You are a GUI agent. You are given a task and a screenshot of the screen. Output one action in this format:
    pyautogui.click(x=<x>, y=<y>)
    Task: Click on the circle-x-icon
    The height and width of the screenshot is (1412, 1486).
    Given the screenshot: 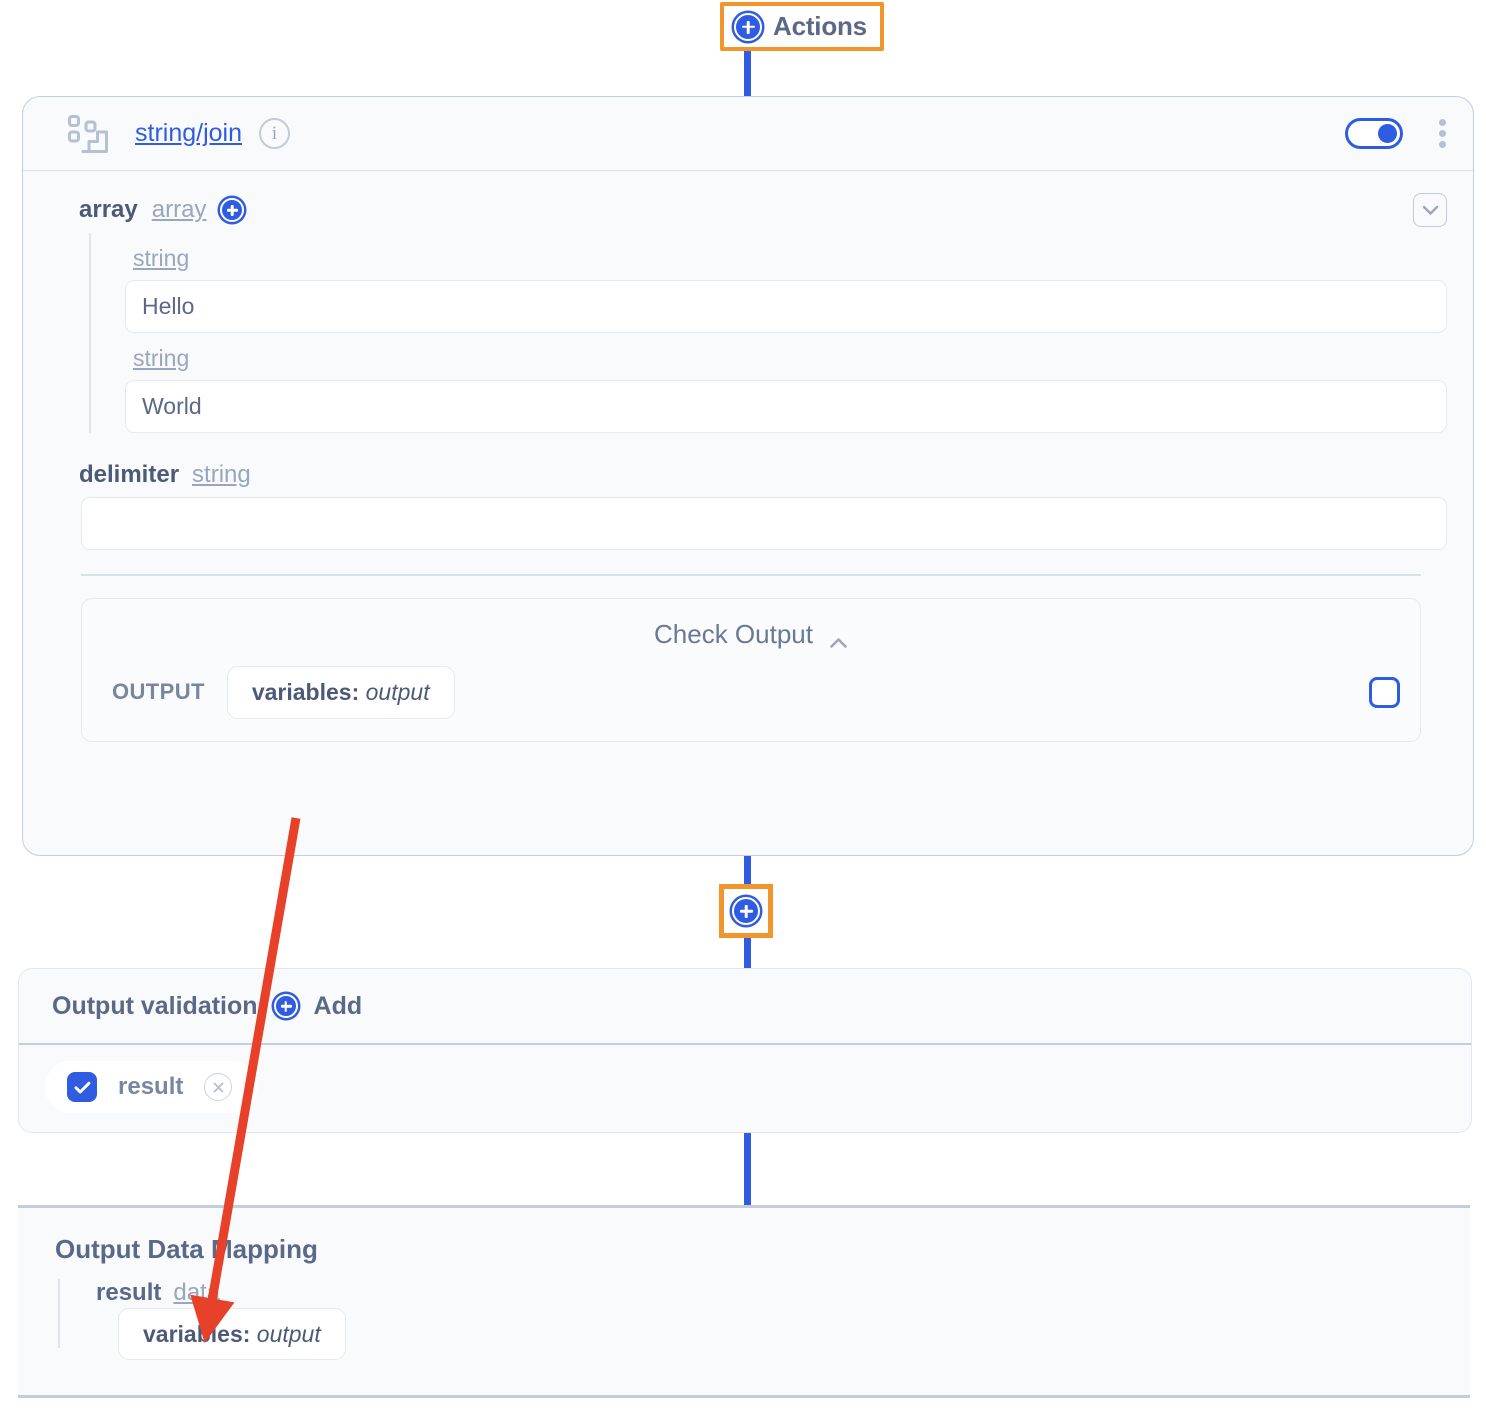 What is the action you would take?
    pyautogui.click(x=218, y=1087)
    